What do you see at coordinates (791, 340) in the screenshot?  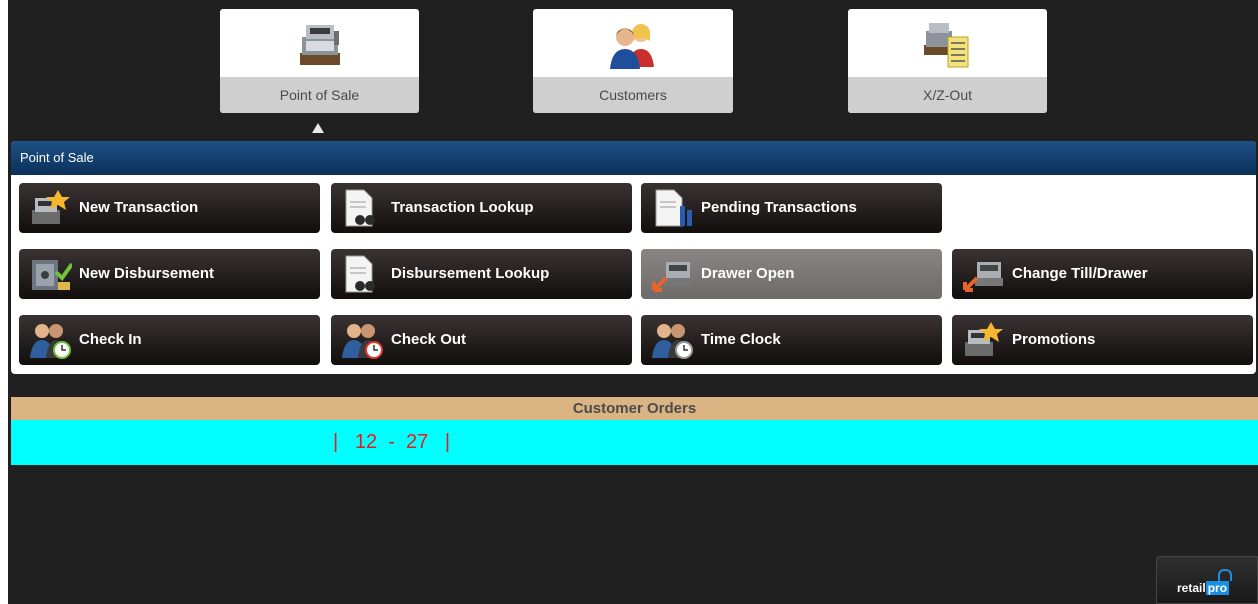 I see `time-clock-button: Time Clock` at bounding box center [791, 340].